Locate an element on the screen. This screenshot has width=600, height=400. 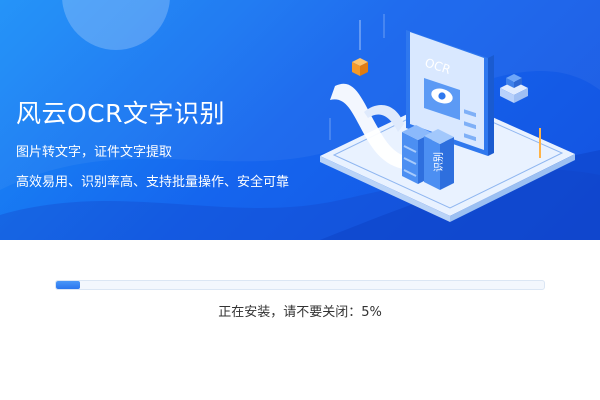
app-subtitle: 图片转文字，证件文字提取 is located at coordinates (94, 152).